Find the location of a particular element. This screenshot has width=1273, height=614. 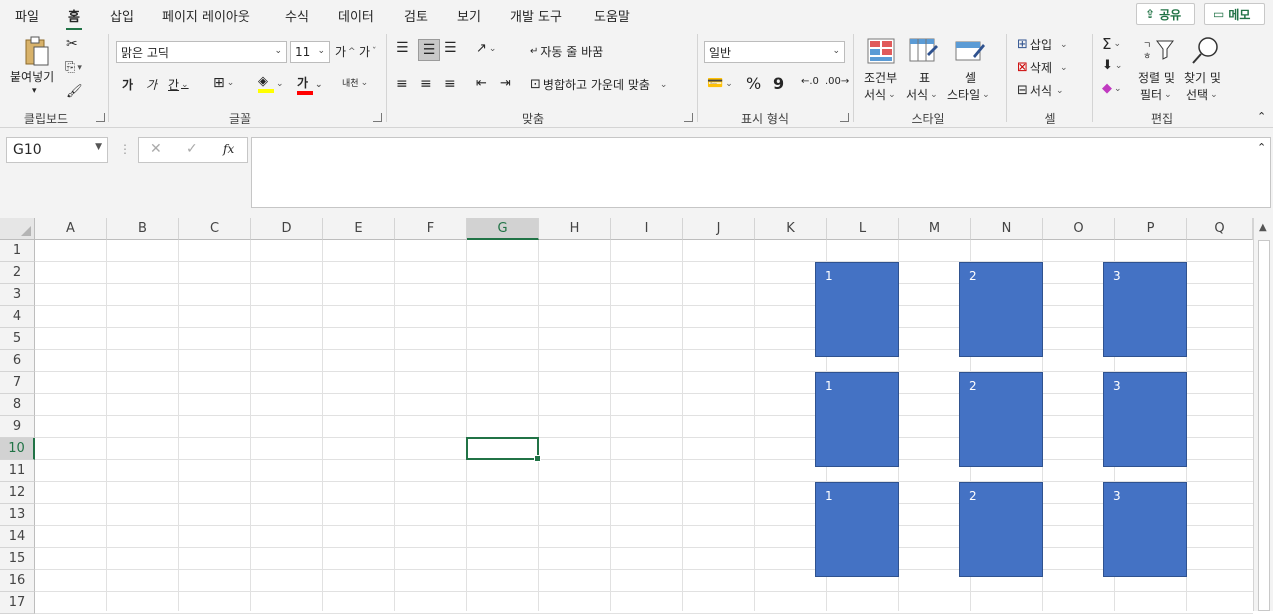

column-header-d: D is located at coordinates (287, 229).